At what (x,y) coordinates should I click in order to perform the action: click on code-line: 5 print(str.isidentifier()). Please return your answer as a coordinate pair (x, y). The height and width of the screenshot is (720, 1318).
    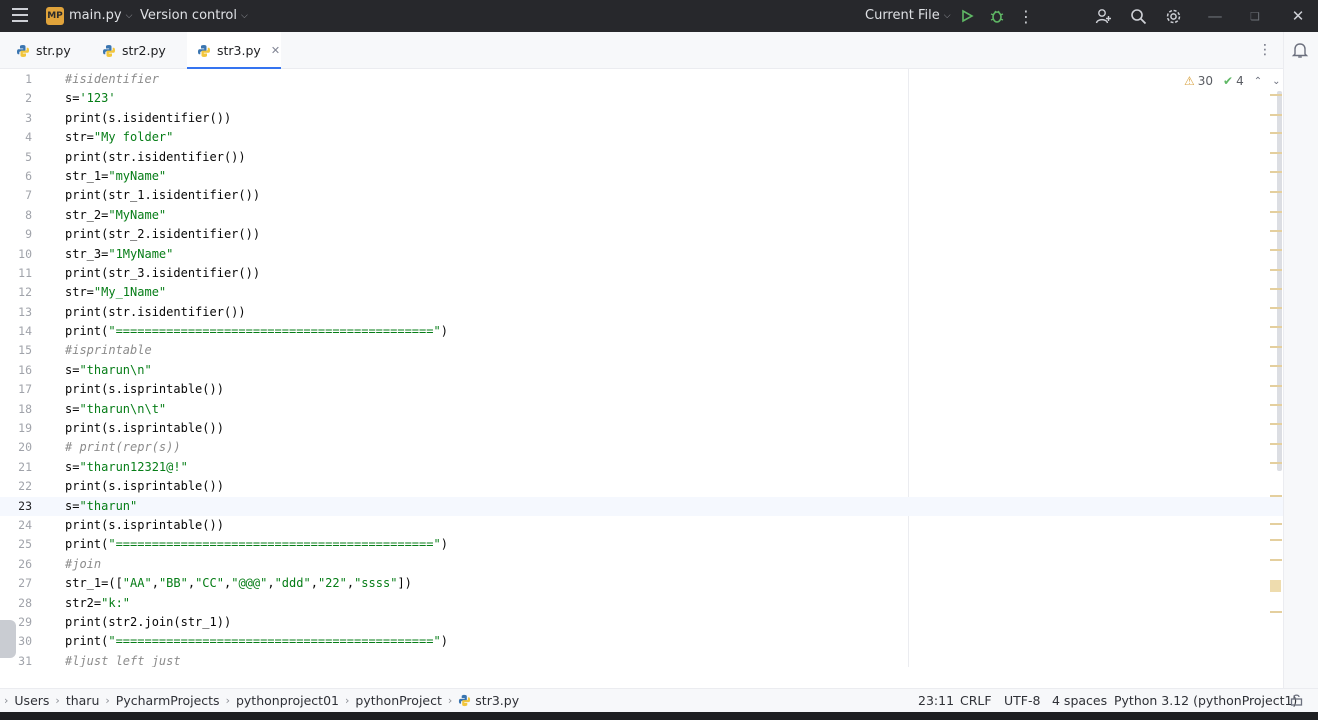
    Looking at the image, I should click on (641, 157).